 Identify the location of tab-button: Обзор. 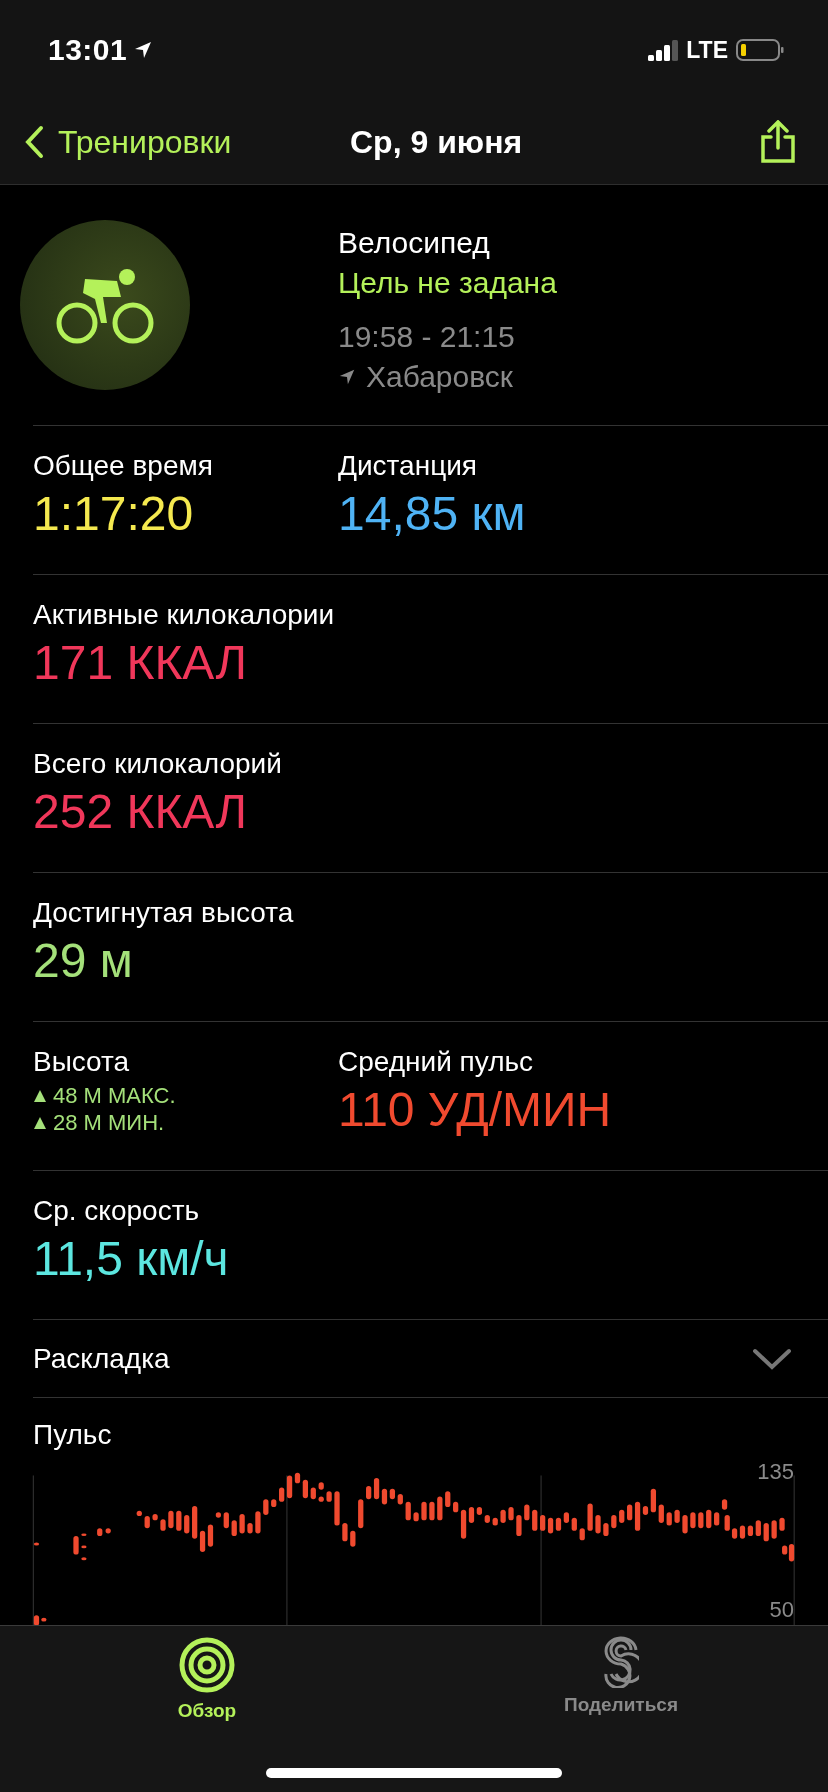
(207, 1679).